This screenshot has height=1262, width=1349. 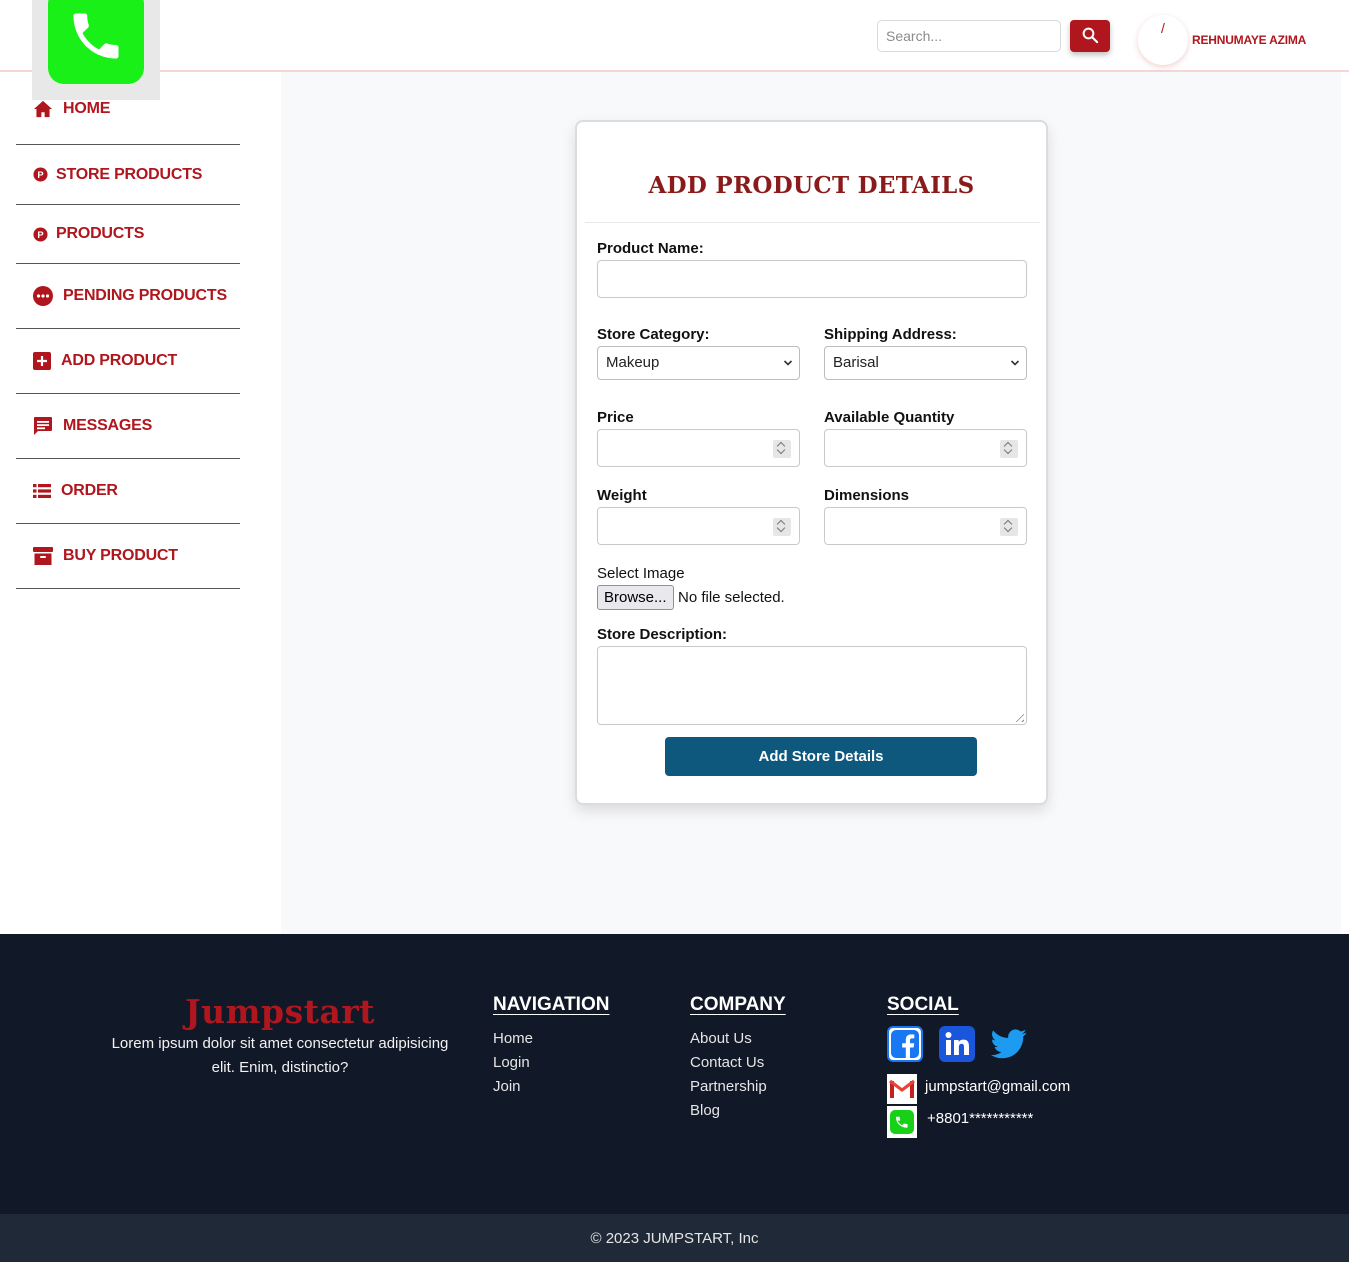 I want to click on sidebar-item-pending-products: PENDING PRODUCTS, so click(x=128, y=296).